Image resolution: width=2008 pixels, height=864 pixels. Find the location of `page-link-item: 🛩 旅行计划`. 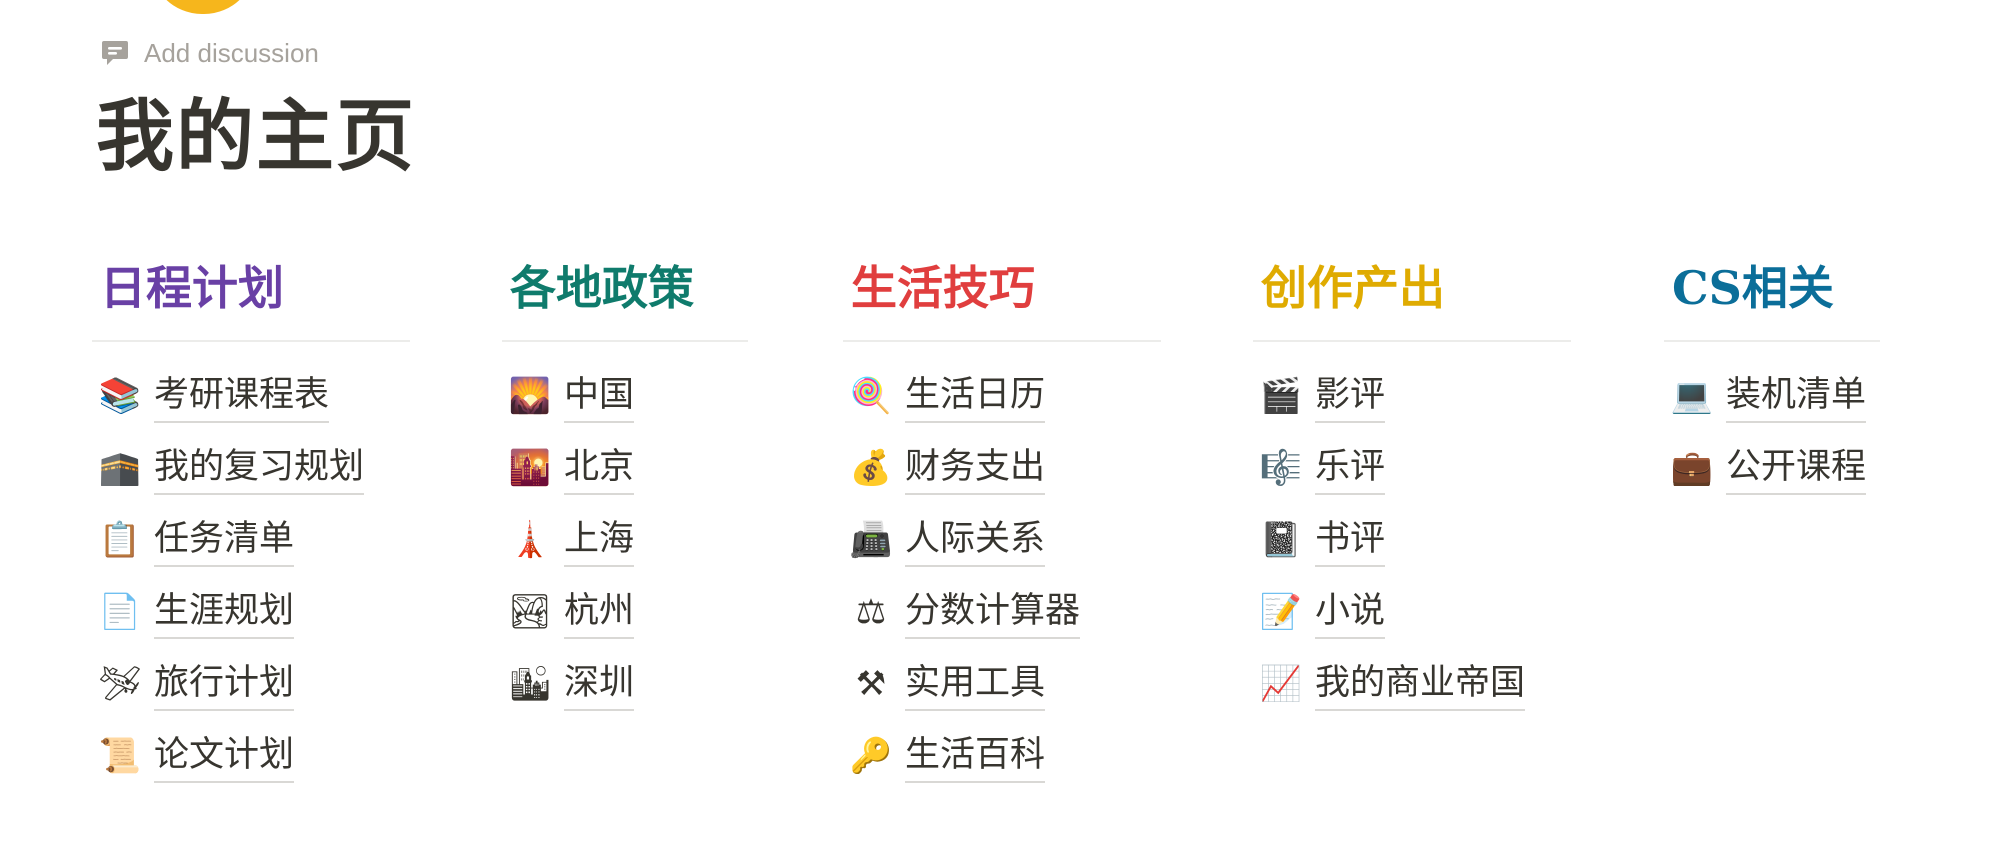

page-link-item: 🛩 旅行计划 is located at coordinates (251, 684).